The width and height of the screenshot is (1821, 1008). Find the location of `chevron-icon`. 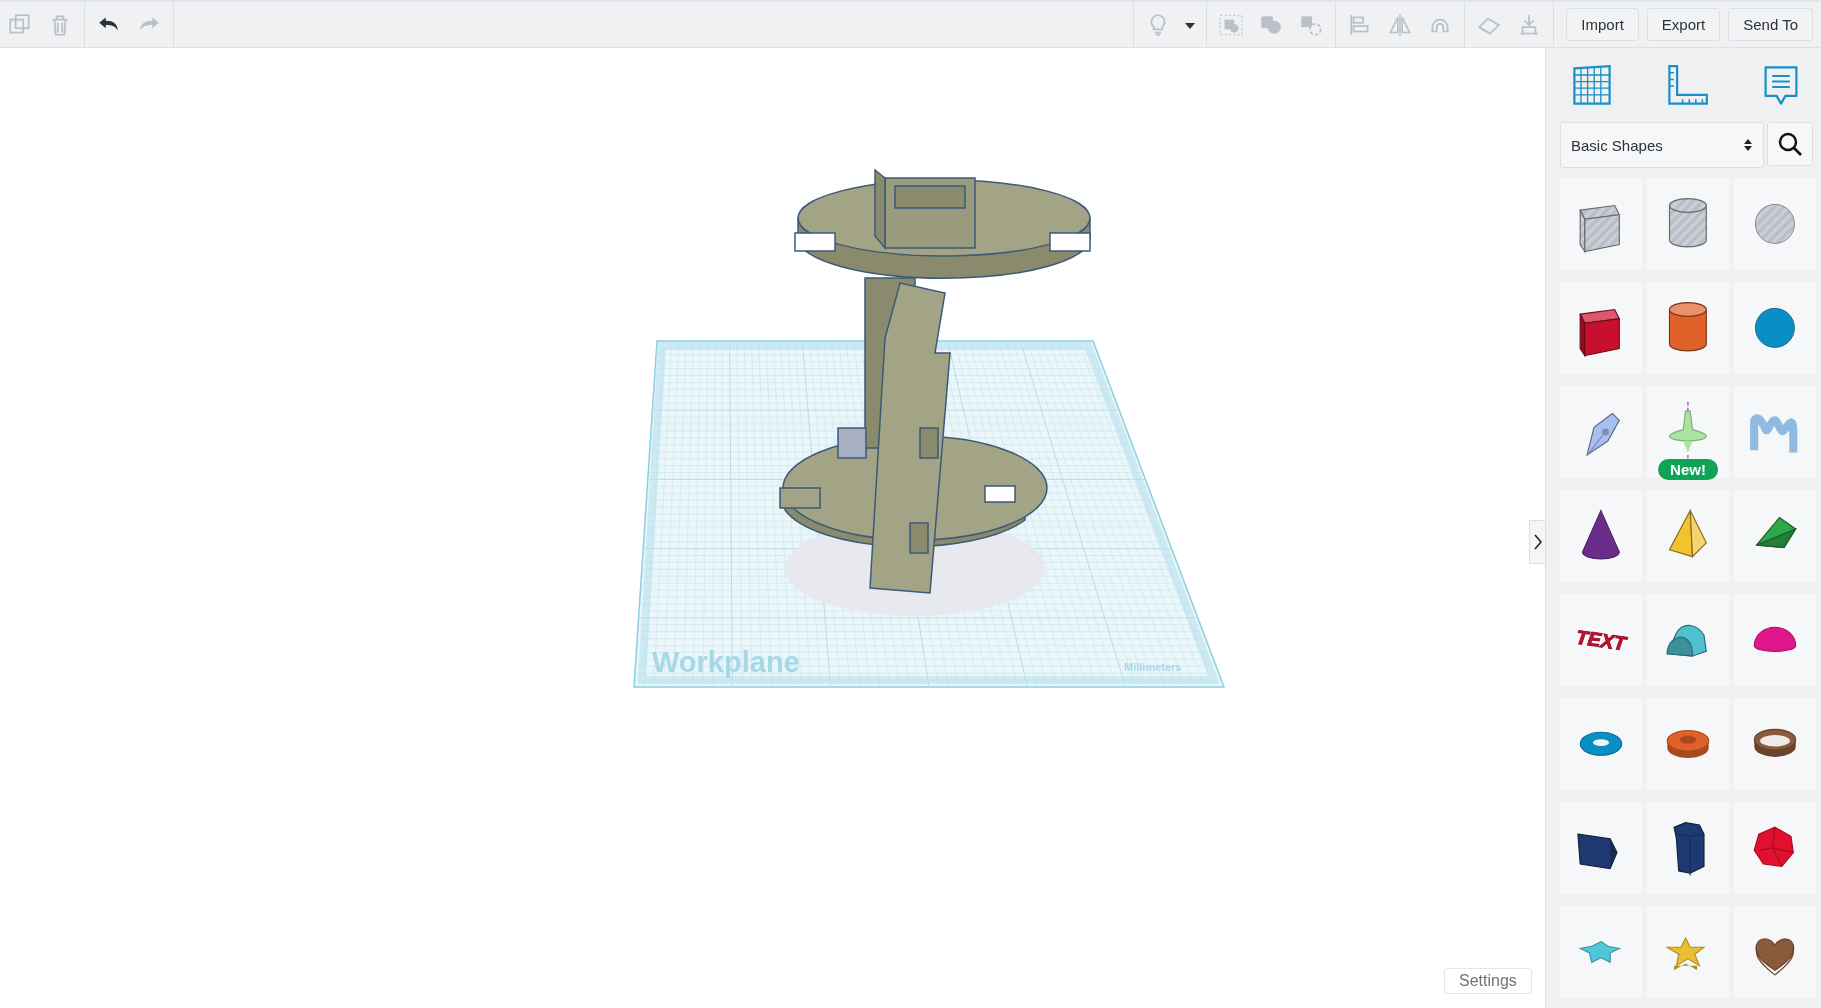

chevron-icon is located at coordinates (1537, 542).